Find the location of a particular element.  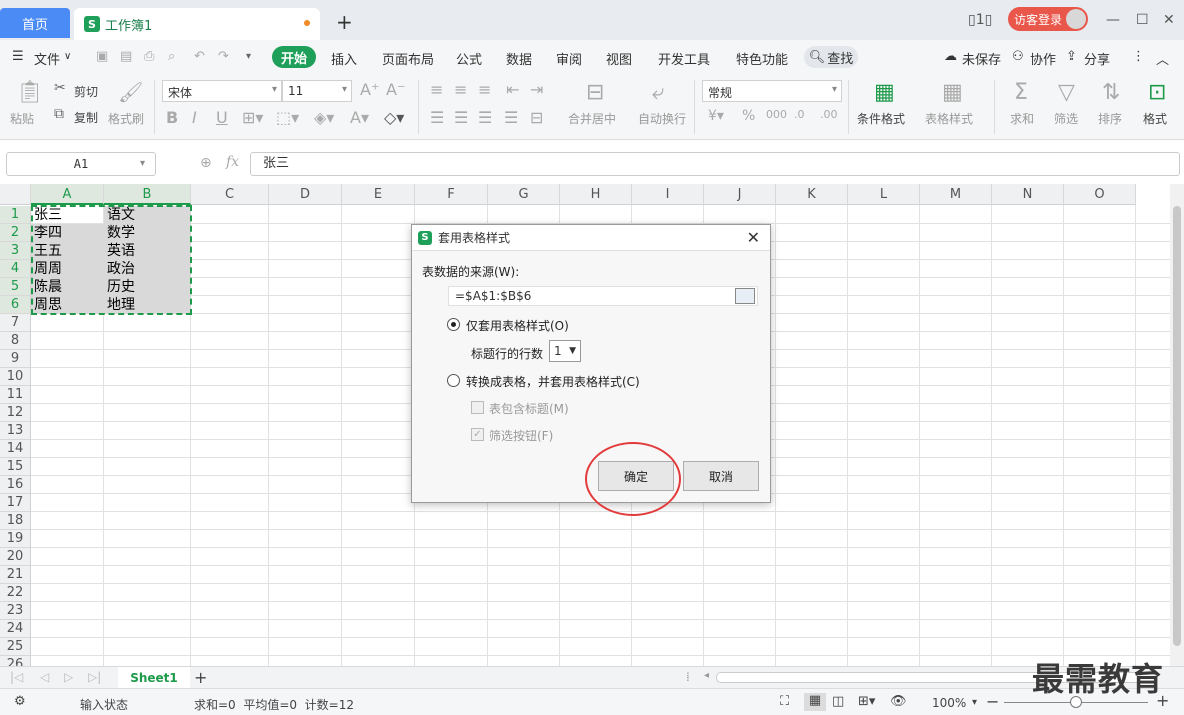

filter-icon: ▽ is located at coordinates (1066, 92).